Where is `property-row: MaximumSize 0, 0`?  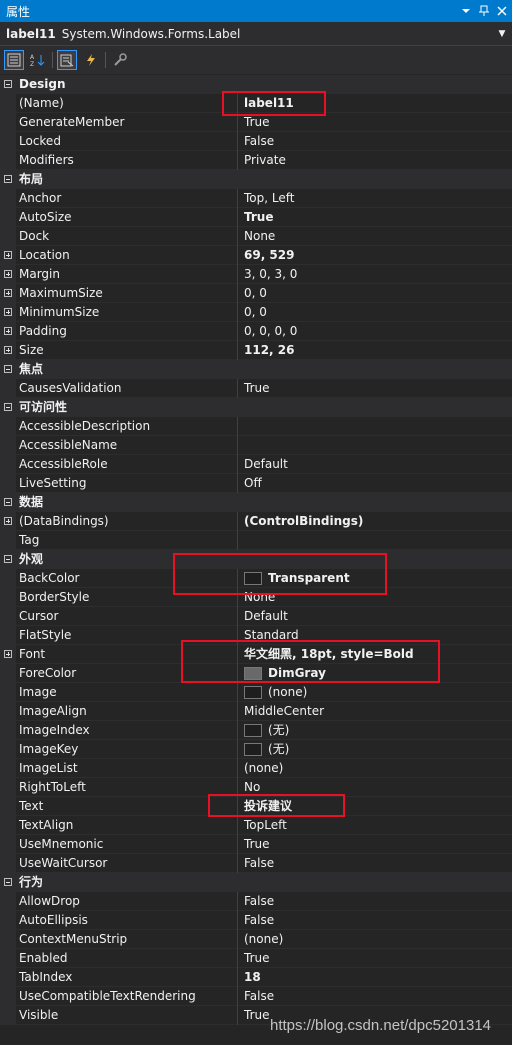 property-row: MaximumSize 0, 0 is located at coordinates (256, 293).